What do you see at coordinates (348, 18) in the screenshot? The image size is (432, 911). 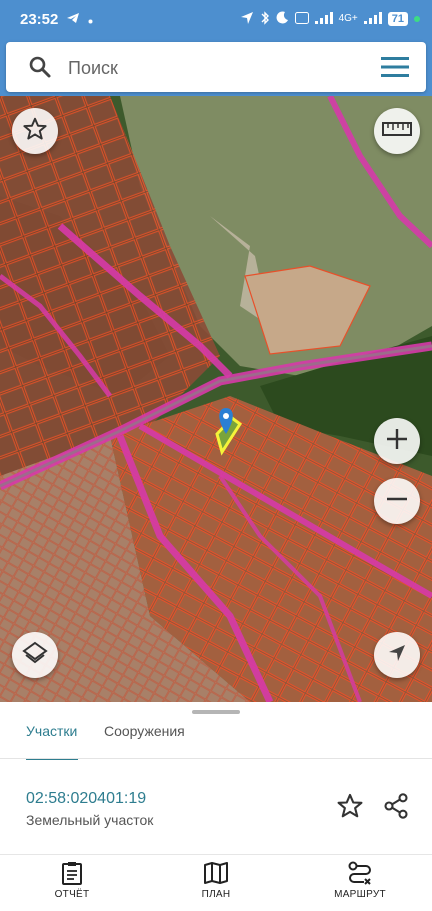 I see `network-type: 4G+` at bounding box center [348, 18].